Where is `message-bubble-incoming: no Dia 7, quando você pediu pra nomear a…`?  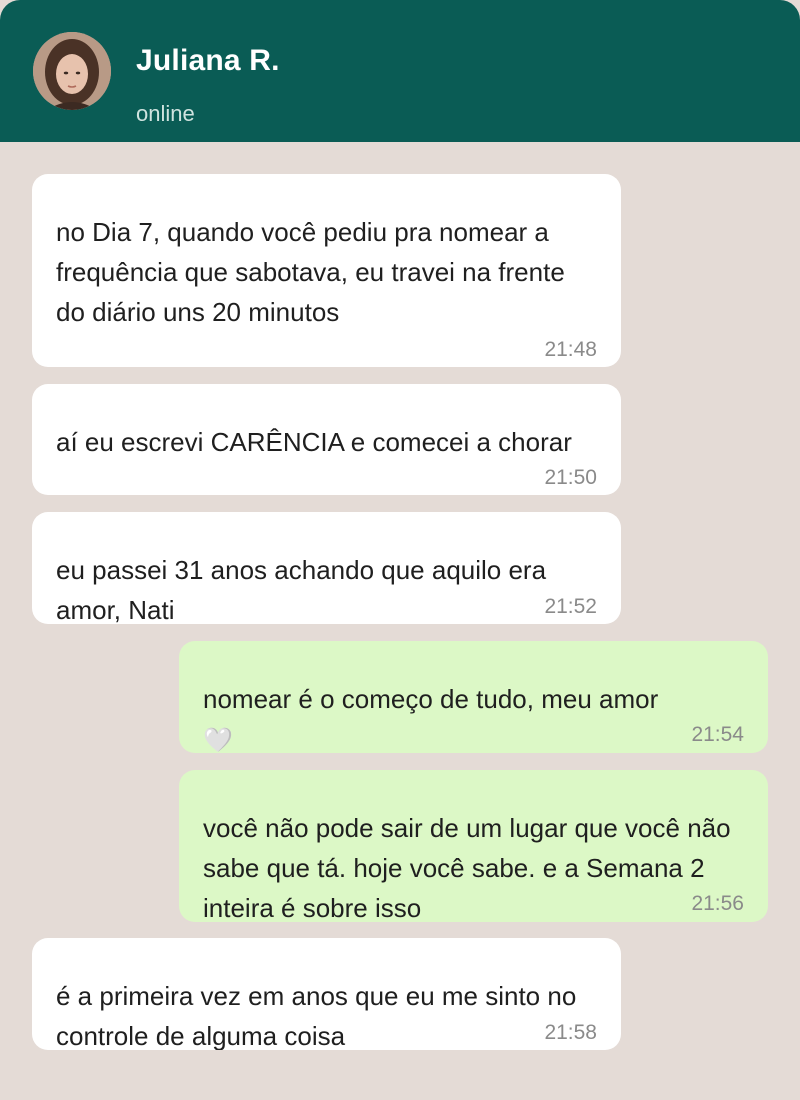 message-bubble-incoming: no Dia 7, quando você pediu pra nomear a… is located at coordinates (326, 270).